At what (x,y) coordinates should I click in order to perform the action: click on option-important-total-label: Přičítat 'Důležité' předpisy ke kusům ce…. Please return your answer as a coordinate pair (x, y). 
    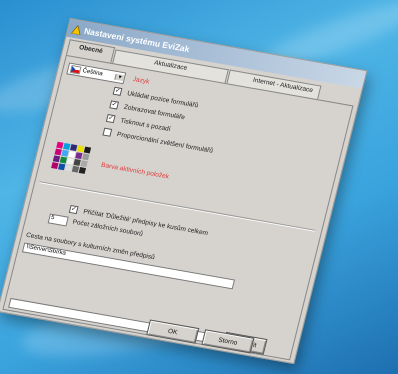
    Looking at the image, I should click on (145, 222).